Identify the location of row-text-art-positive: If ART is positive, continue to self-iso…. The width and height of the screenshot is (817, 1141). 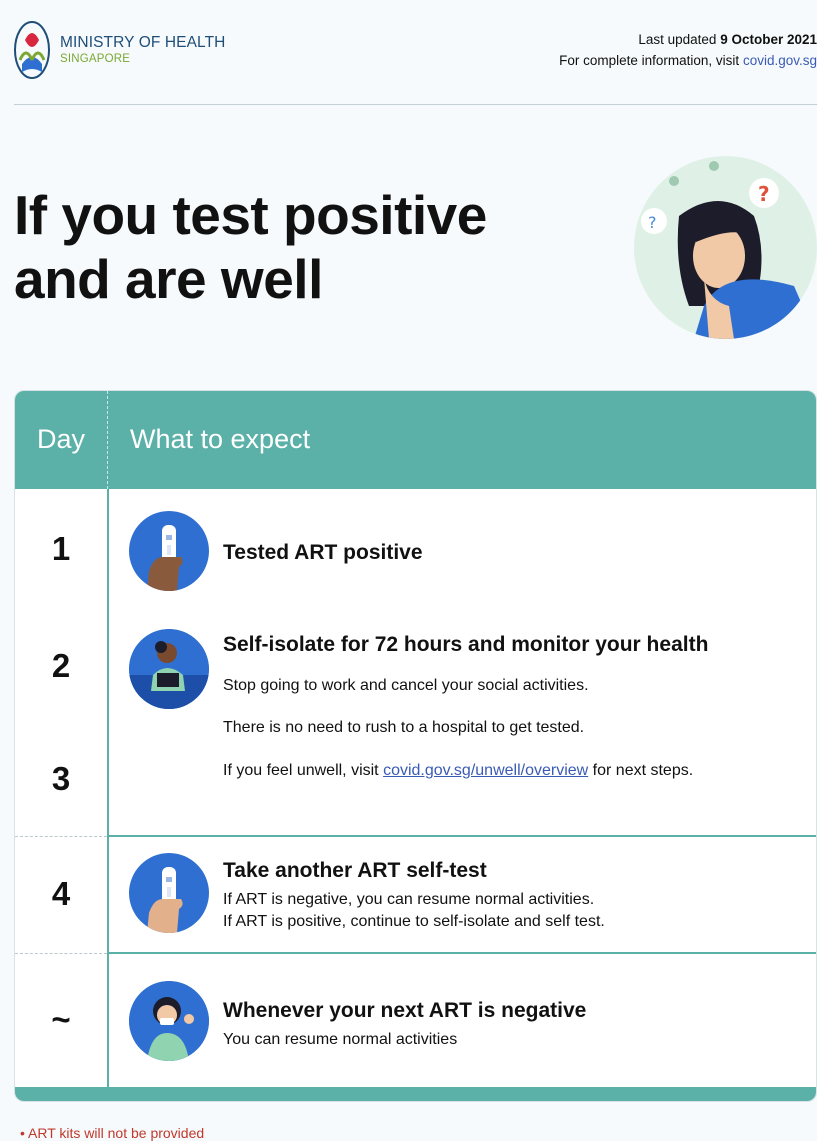
(414, 921).